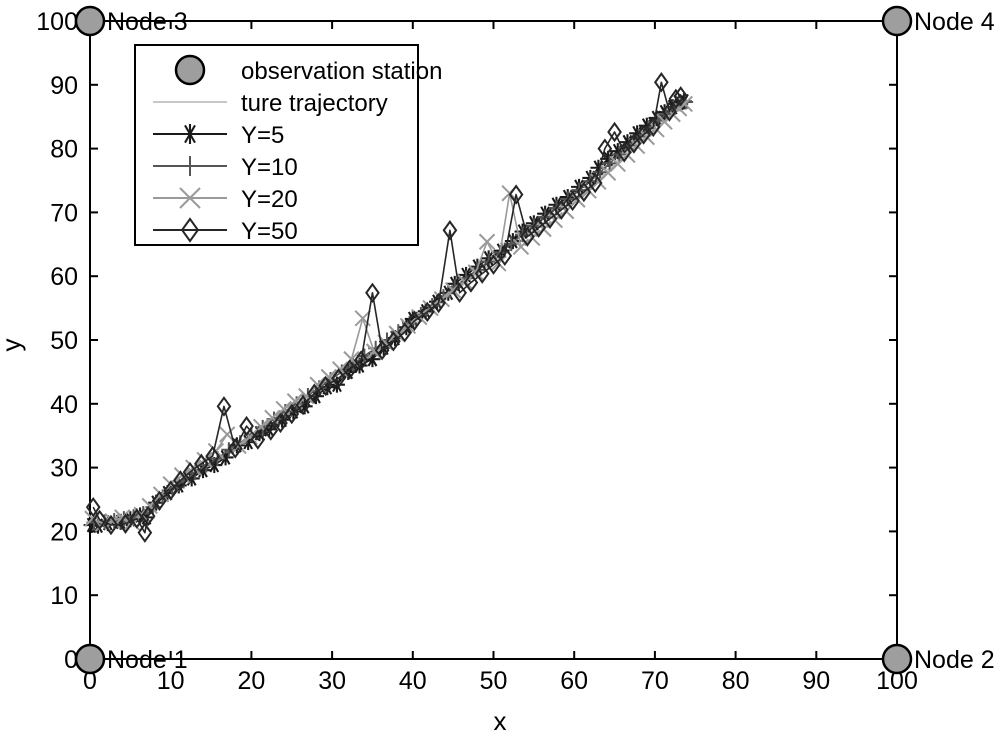  I want to click on x-tick-label: 40, so click(413, 681).